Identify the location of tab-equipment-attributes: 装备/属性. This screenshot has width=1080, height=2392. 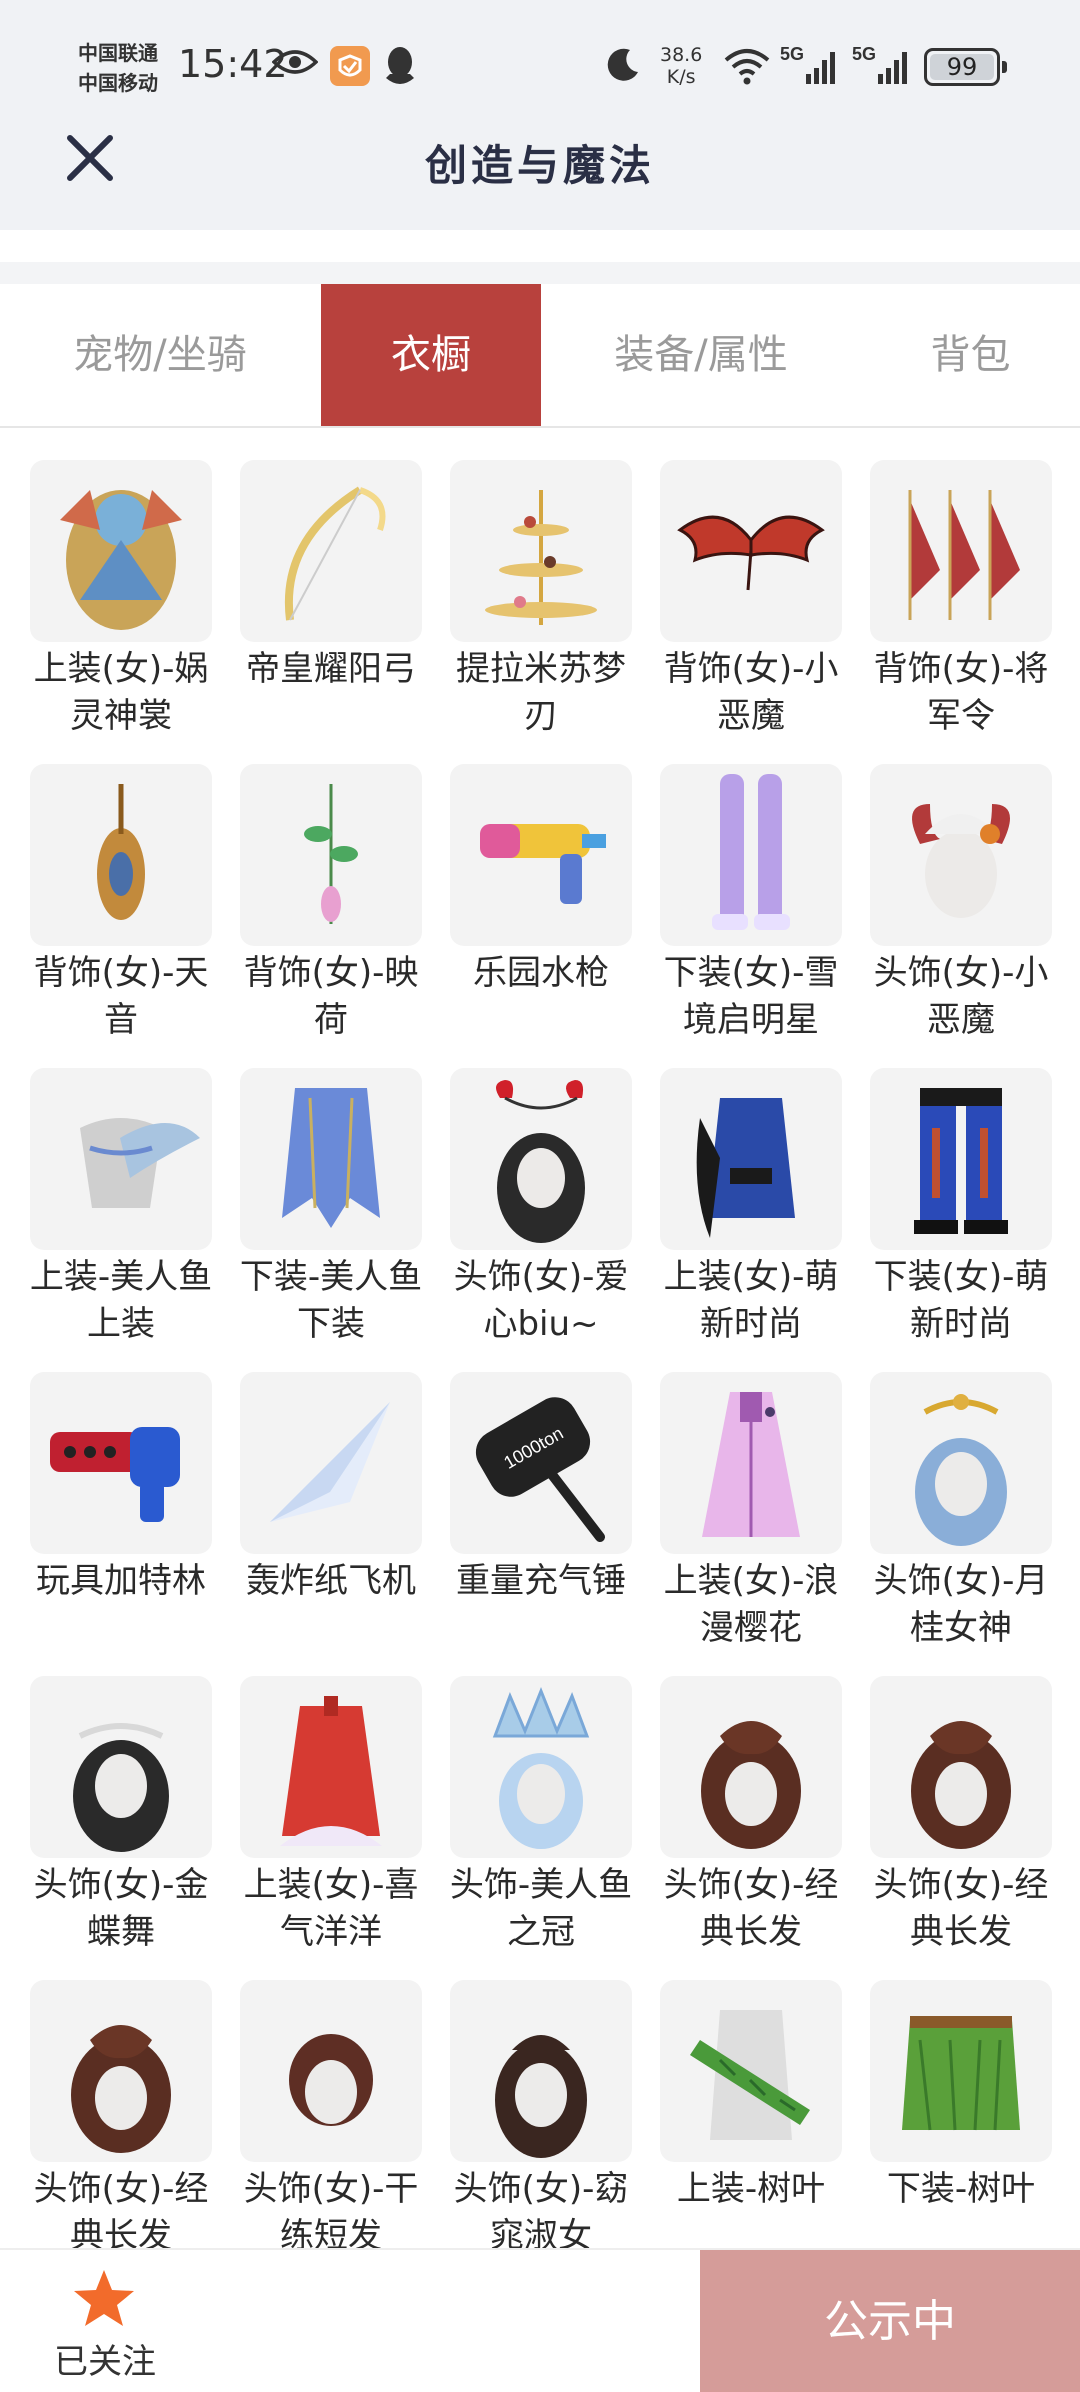
(701, 355).